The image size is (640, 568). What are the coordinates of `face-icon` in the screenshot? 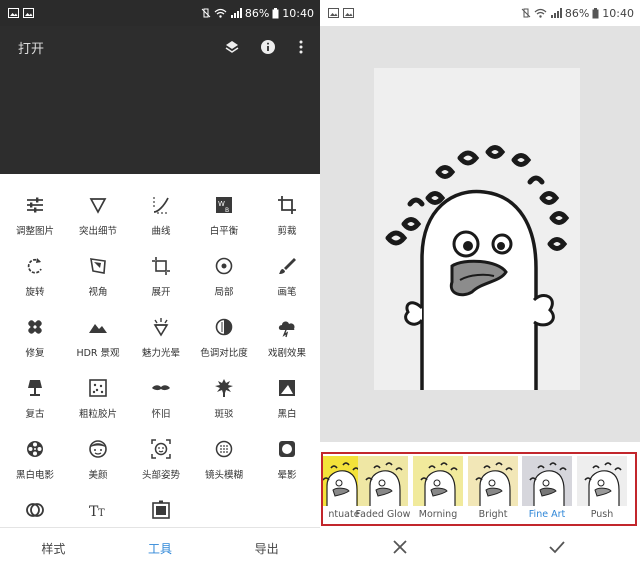 It's located at (98, 449).